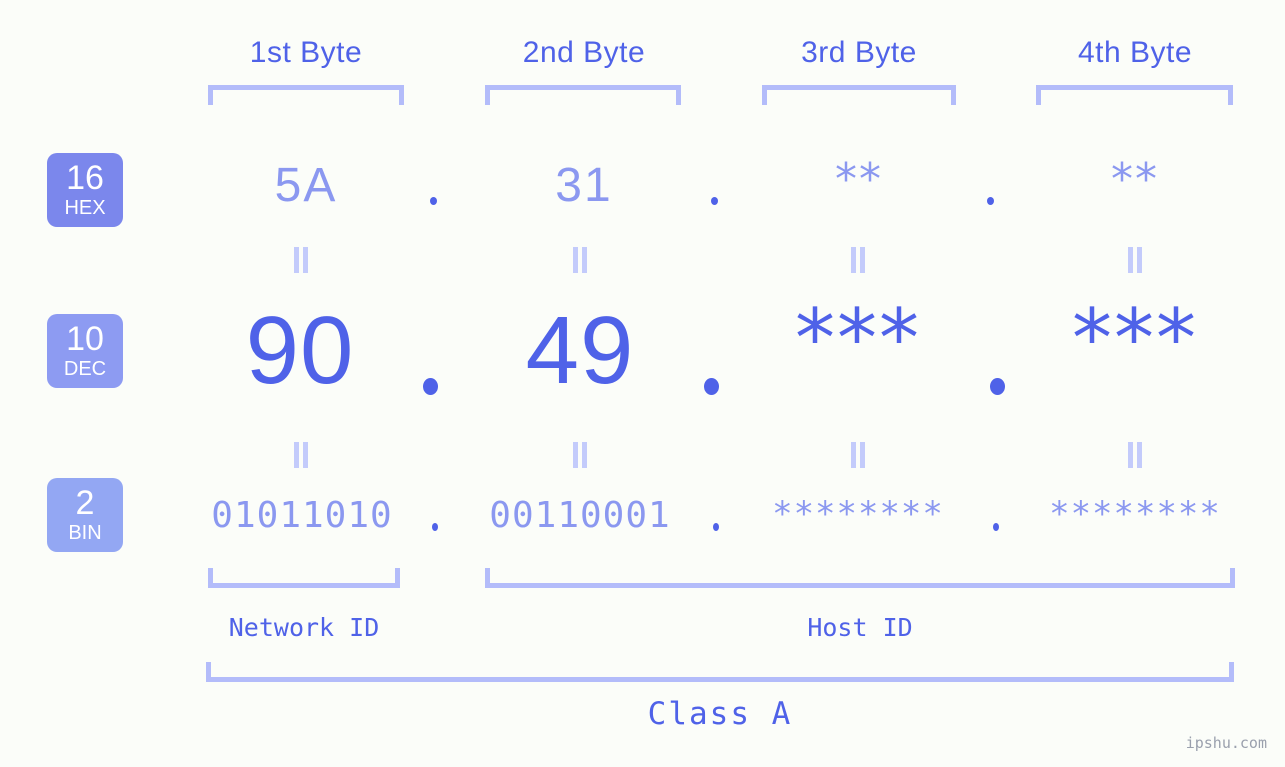 Image resolution: width=1285 pixels, height=767 pixels. I want to click on hex-byte-1: 5A, so click(306, 185).